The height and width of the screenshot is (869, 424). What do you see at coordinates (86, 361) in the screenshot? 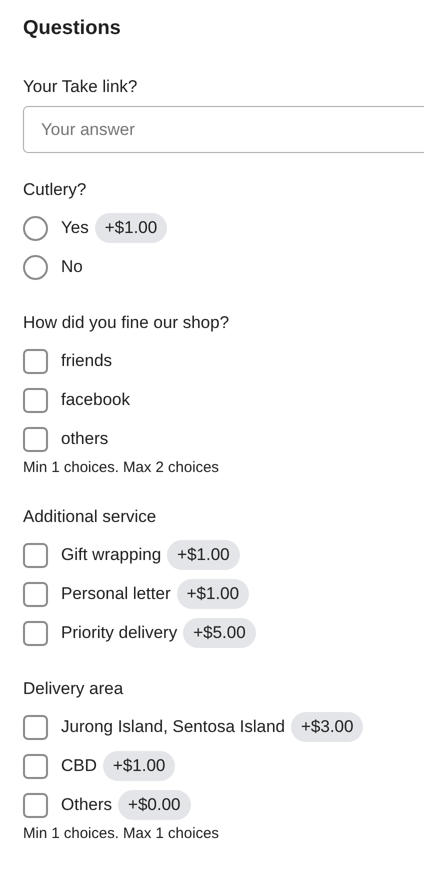
I see `option-label: friends` at bounding box center [86, 361].